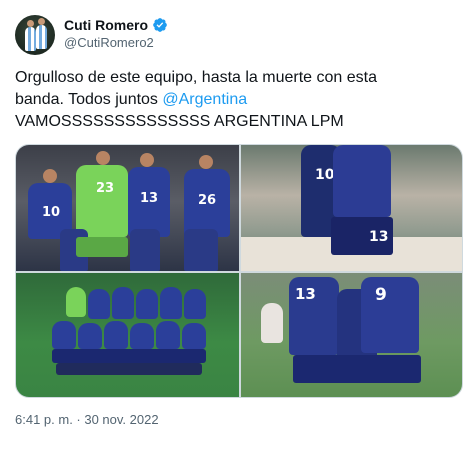 Image resolution: width=474 pixels, height=451 pixels. What do you see at coordinates (106, 25) in the screenshot?
I see `author-display-name: Cuti Romero` at bounding box center [106, 25].